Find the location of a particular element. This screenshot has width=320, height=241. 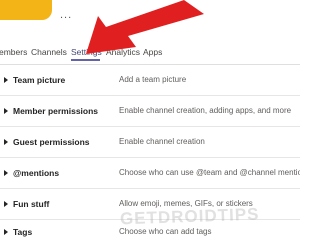

tab-apps: Apps is located at coordinates (152, 52).